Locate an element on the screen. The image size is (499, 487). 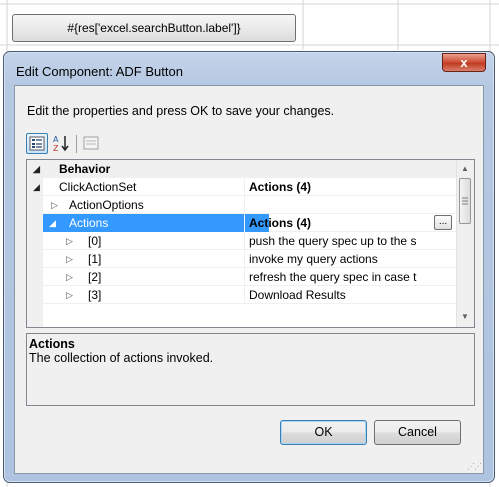
categorized-icon is located at coordinates (37, 143).